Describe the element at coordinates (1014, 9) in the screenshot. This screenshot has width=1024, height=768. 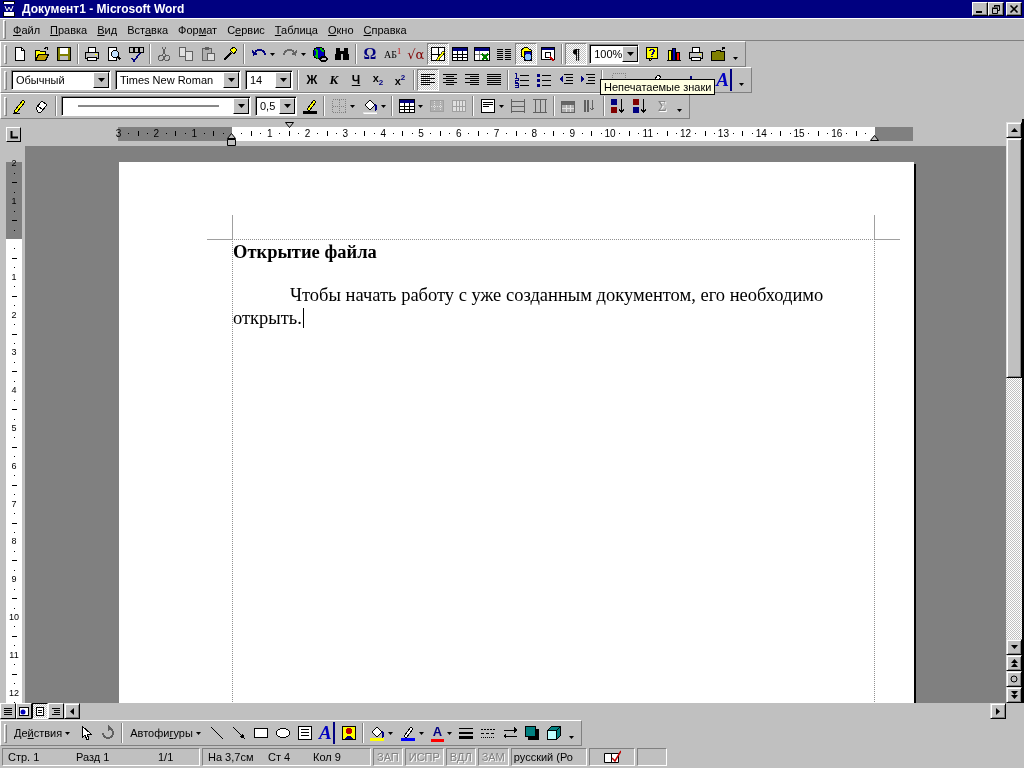
I see `close-button` at that location.